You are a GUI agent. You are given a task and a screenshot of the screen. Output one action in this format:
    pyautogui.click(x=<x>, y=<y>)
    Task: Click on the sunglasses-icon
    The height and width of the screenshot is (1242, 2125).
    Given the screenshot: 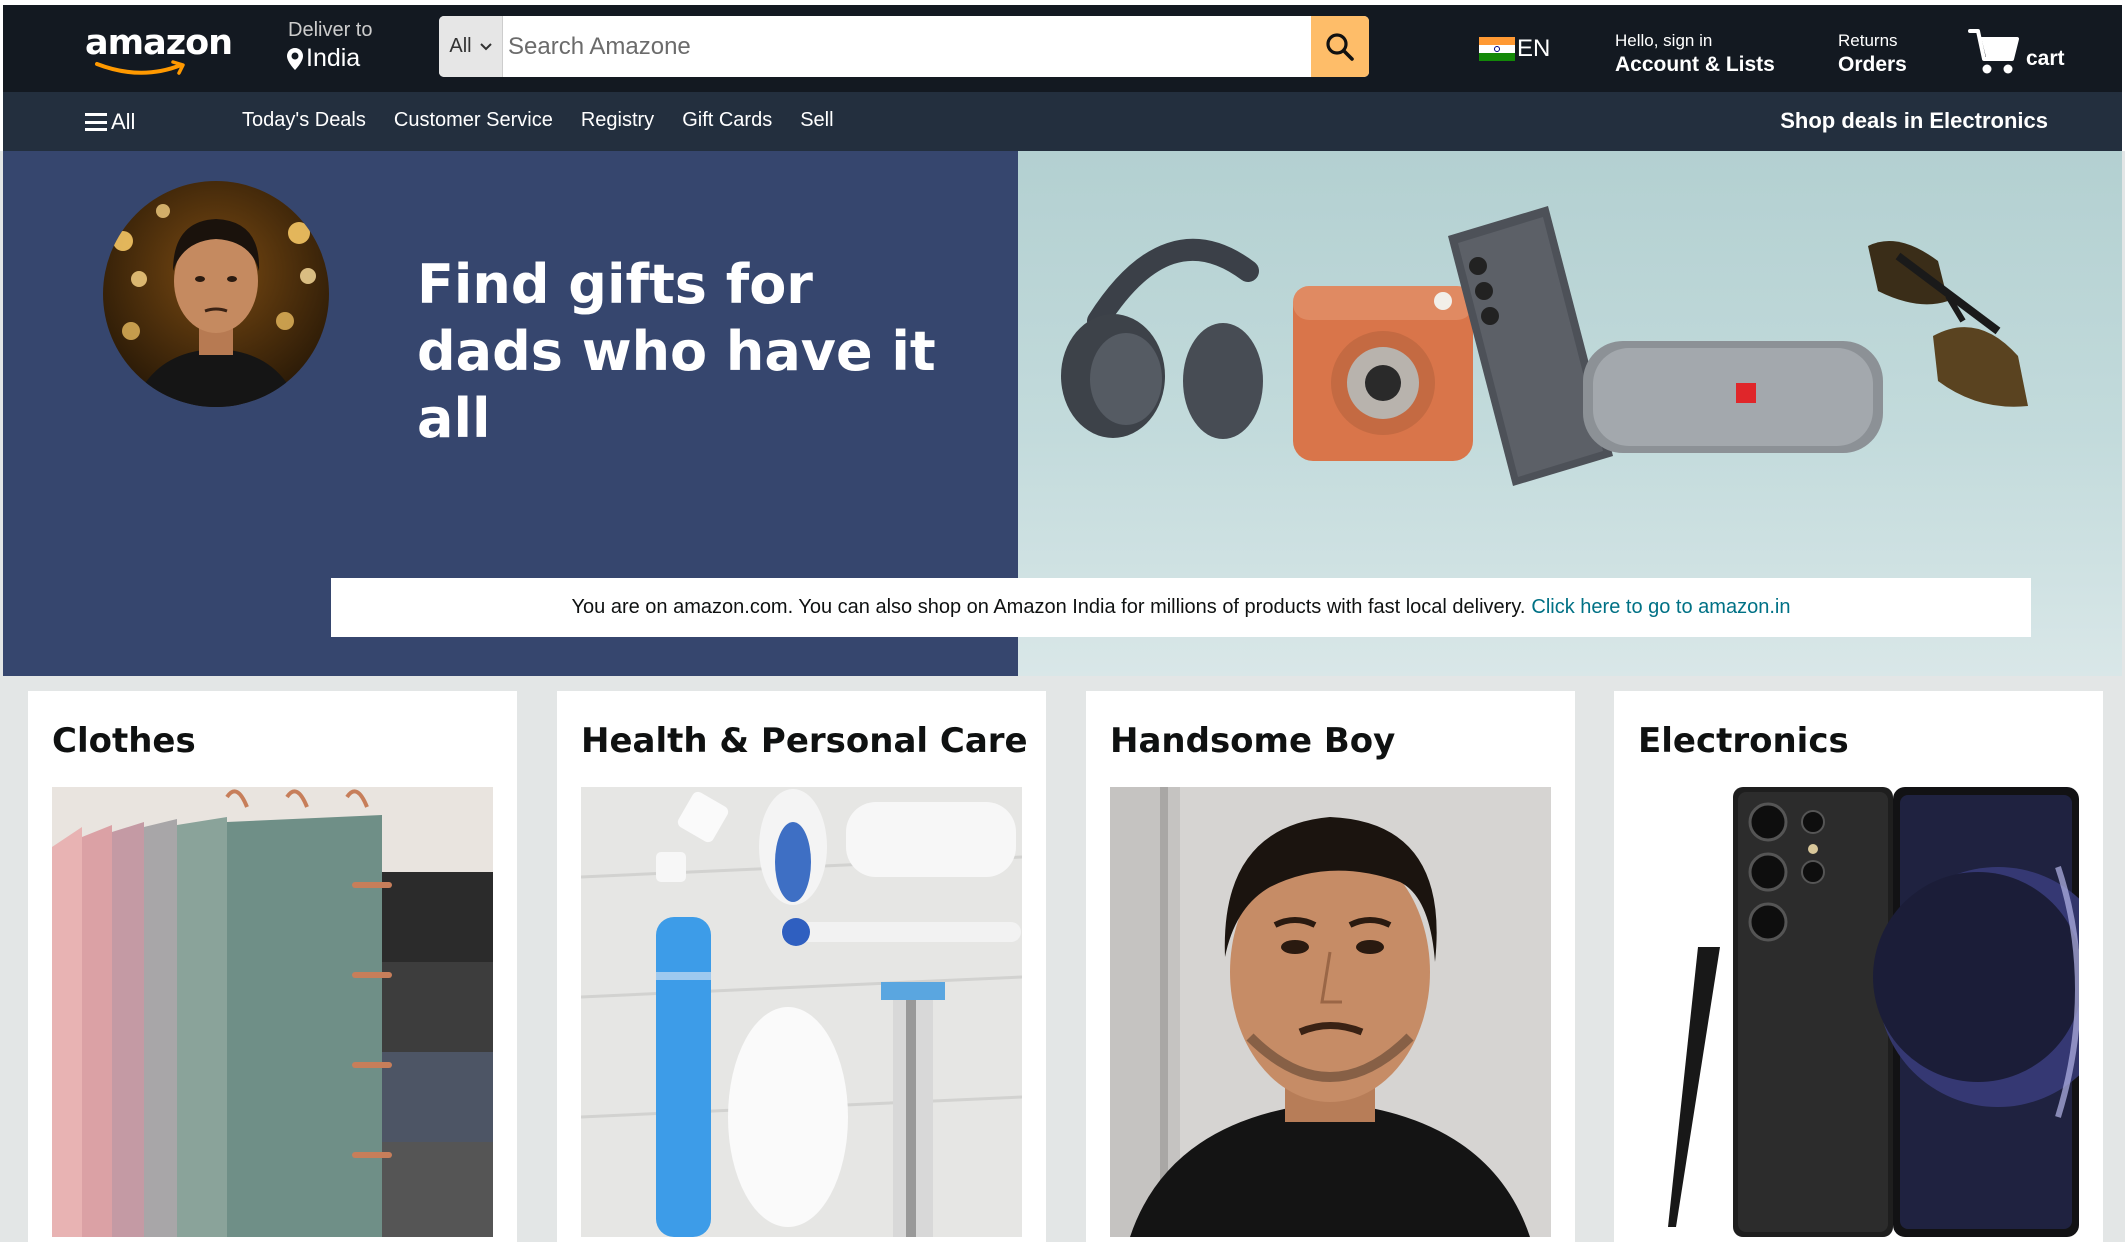 What is the action you would take?
    pyautogui.click(x=1948, y=324)
    